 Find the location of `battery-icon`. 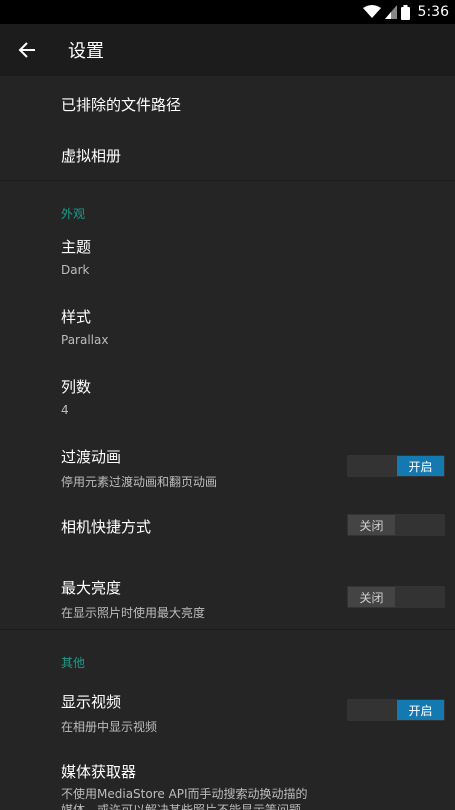

battery-icon is located at coordinates (405, 12).